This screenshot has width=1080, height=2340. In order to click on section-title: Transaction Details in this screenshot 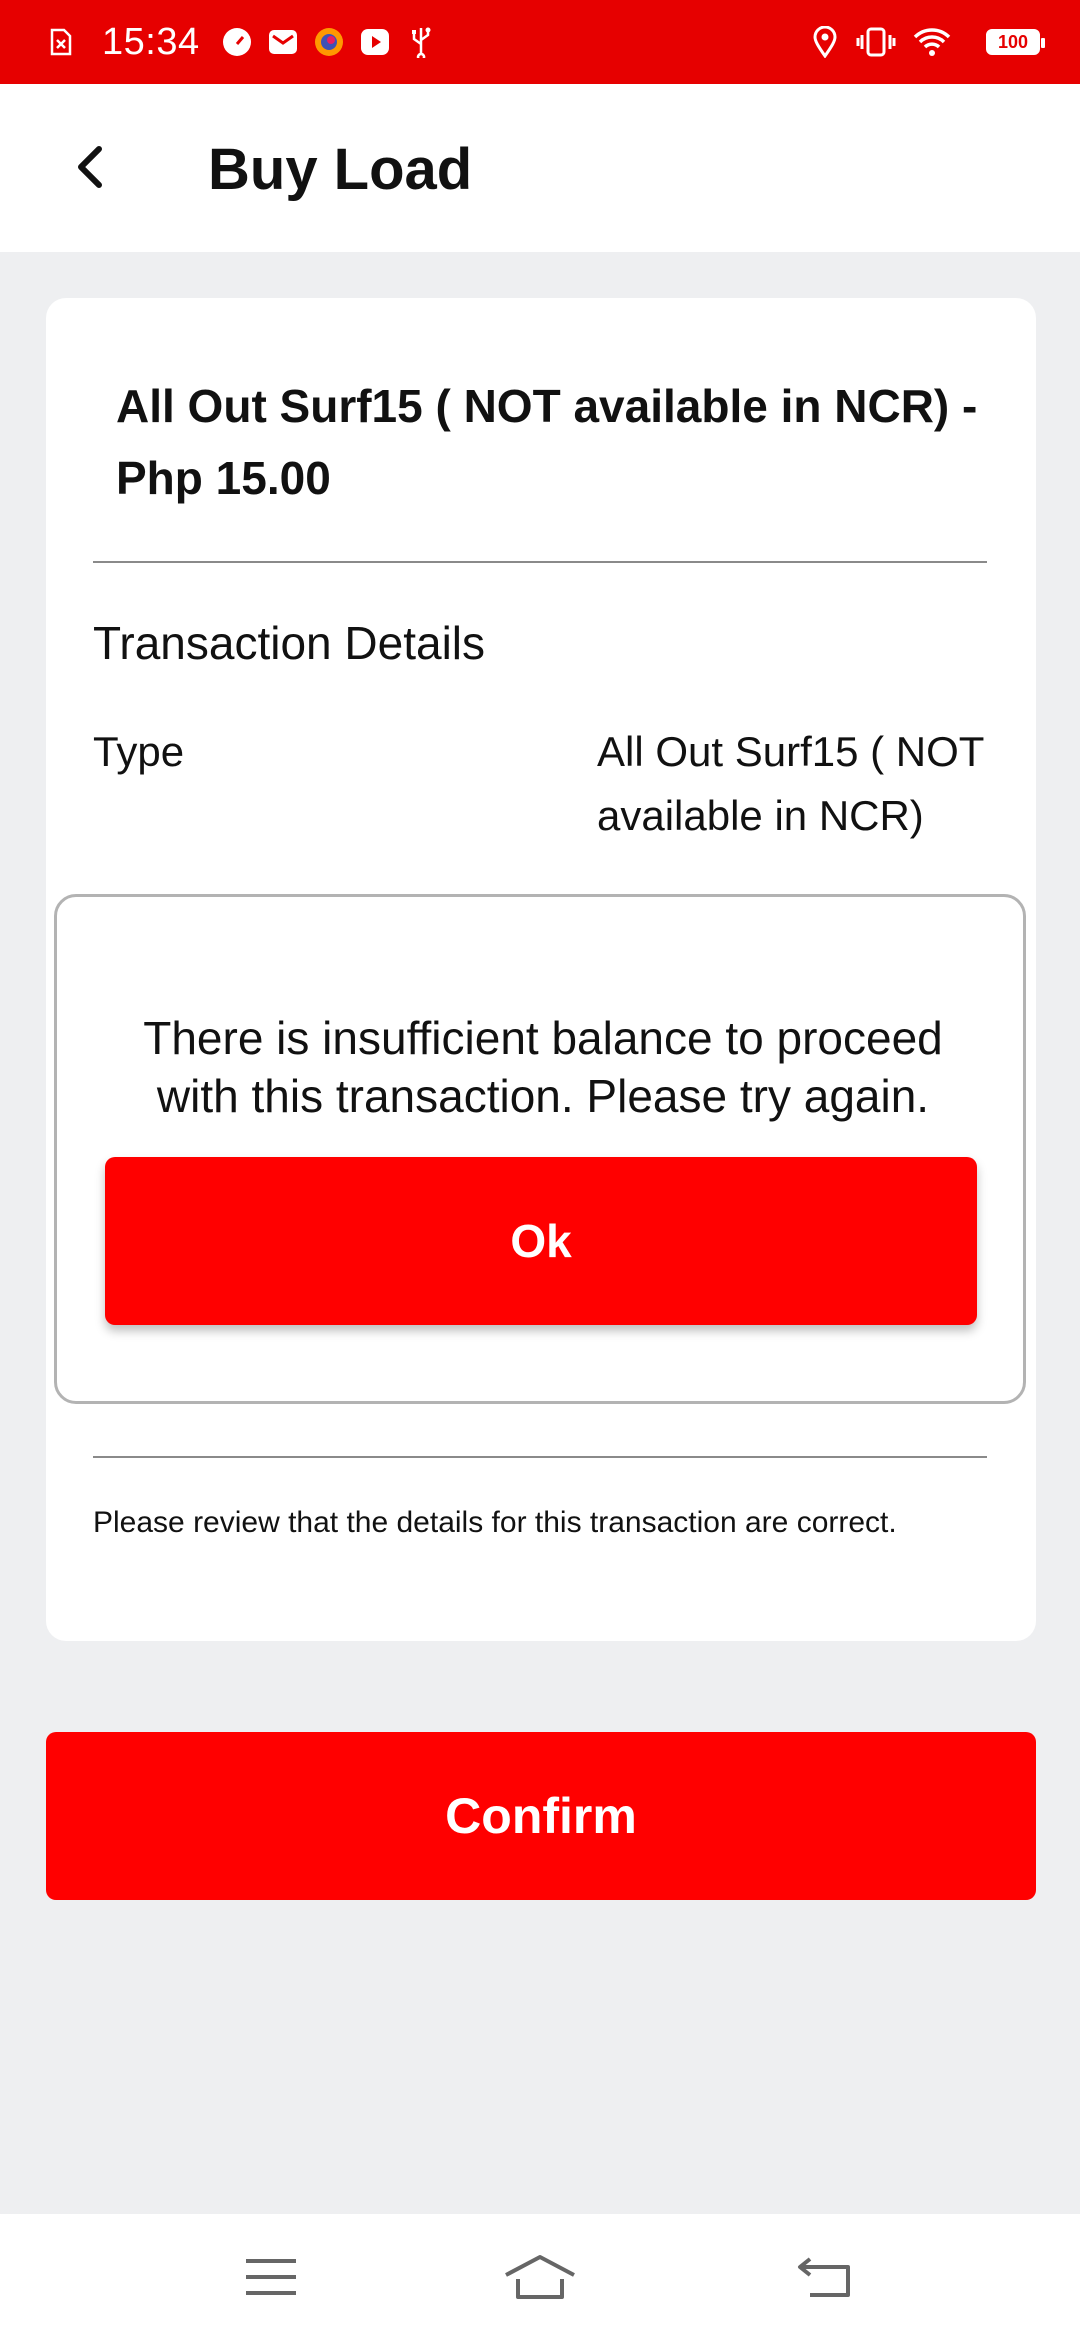, I will do `click(289, 643)`.